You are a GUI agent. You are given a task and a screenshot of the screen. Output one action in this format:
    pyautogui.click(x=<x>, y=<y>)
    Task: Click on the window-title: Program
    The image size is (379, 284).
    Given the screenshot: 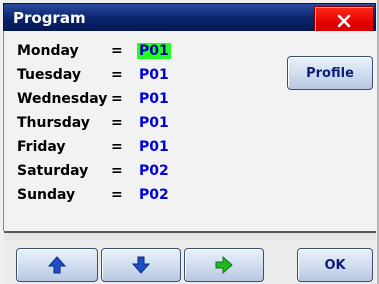 What is the action you would take?
    pyautogui.click(x=49, y=18)
    